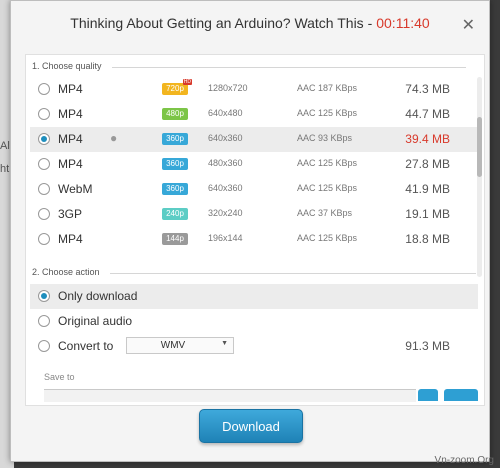 The height and width of the screenshot is (468, 500). What do you see at coordinates (5, 169) in the screenshot?
I see `background-text: ht` at bounding box center [5, 169].